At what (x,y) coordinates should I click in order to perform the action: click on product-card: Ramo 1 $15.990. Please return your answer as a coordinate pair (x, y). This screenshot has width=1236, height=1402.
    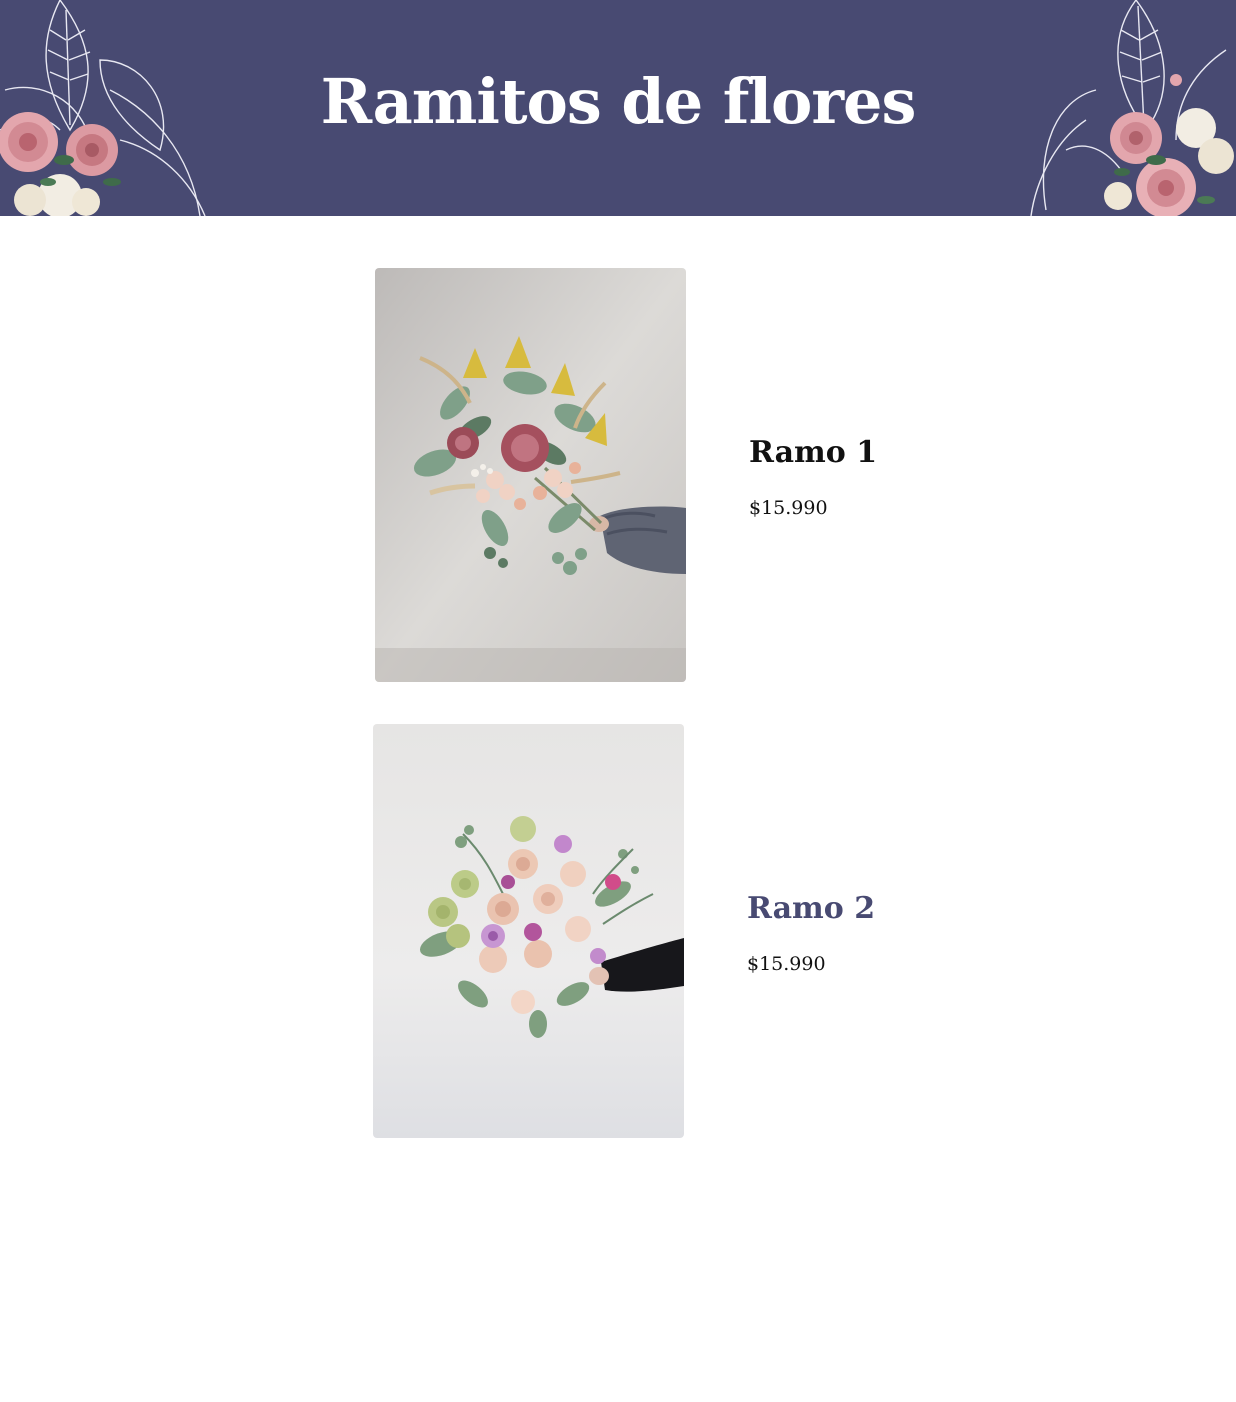
    Looking at the image, I should click on (655, 475).